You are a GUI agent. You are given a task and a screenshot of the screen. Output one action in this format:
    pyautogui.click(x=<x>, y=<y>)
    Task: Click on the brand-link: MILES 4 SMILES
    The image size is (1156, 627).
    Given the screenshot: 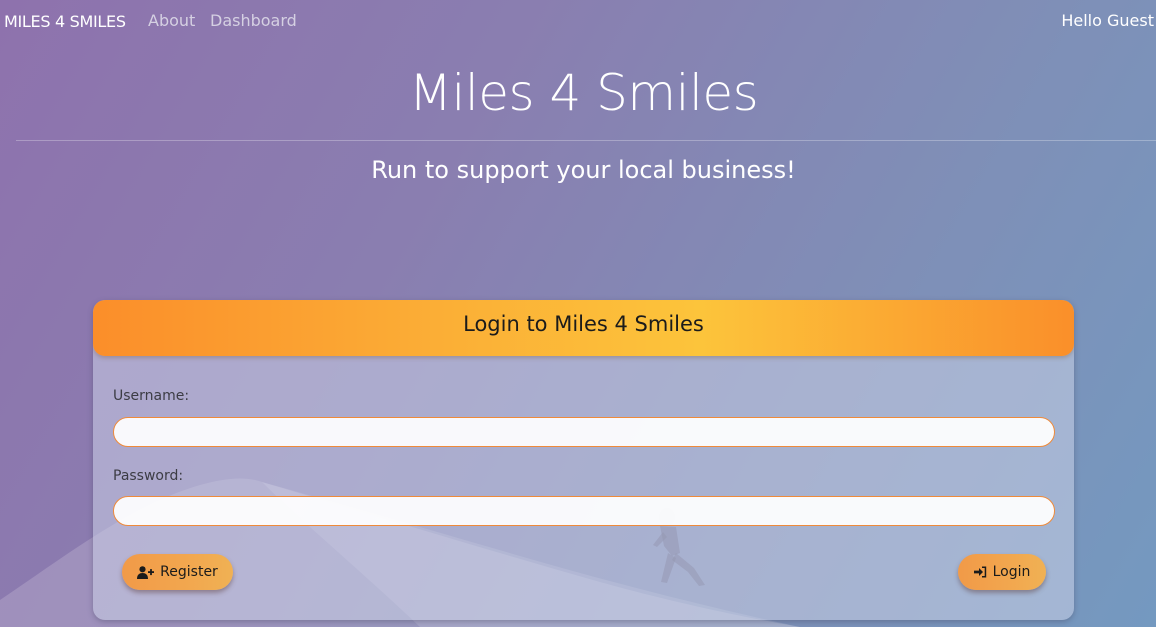 What is the action you would take?
    pyautogui.click(x=65, y=21)
    